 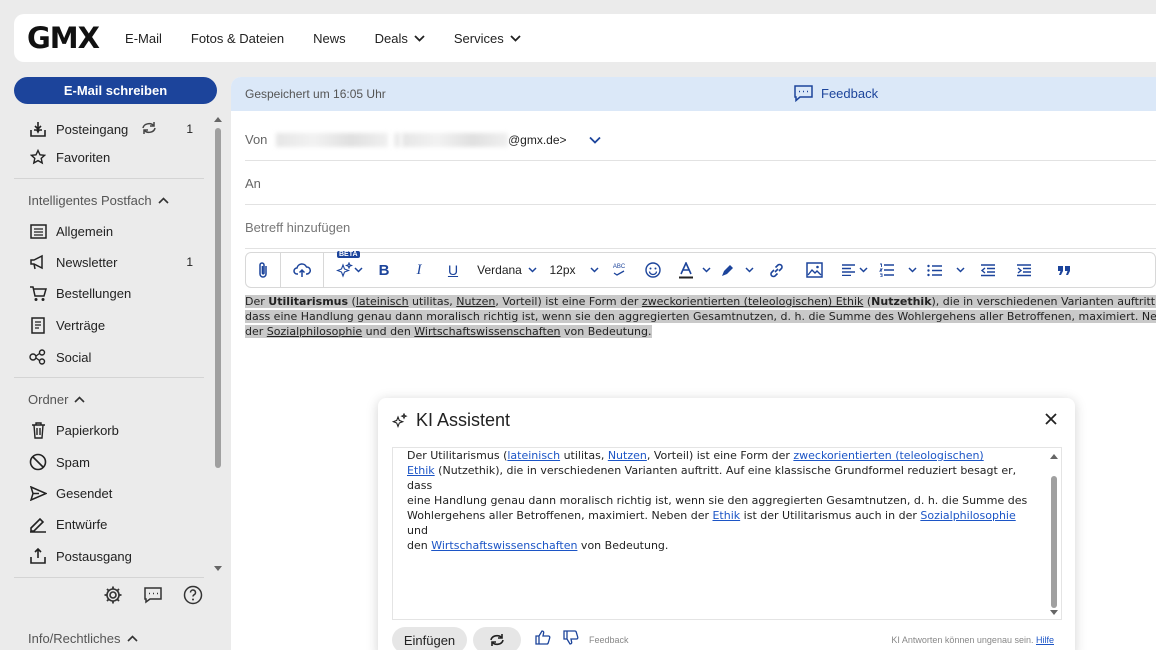 What do you see at coordinates (609, 640) in the screenshot?
I see `feedback-label: Feedback` at bounding box center [609, 640].